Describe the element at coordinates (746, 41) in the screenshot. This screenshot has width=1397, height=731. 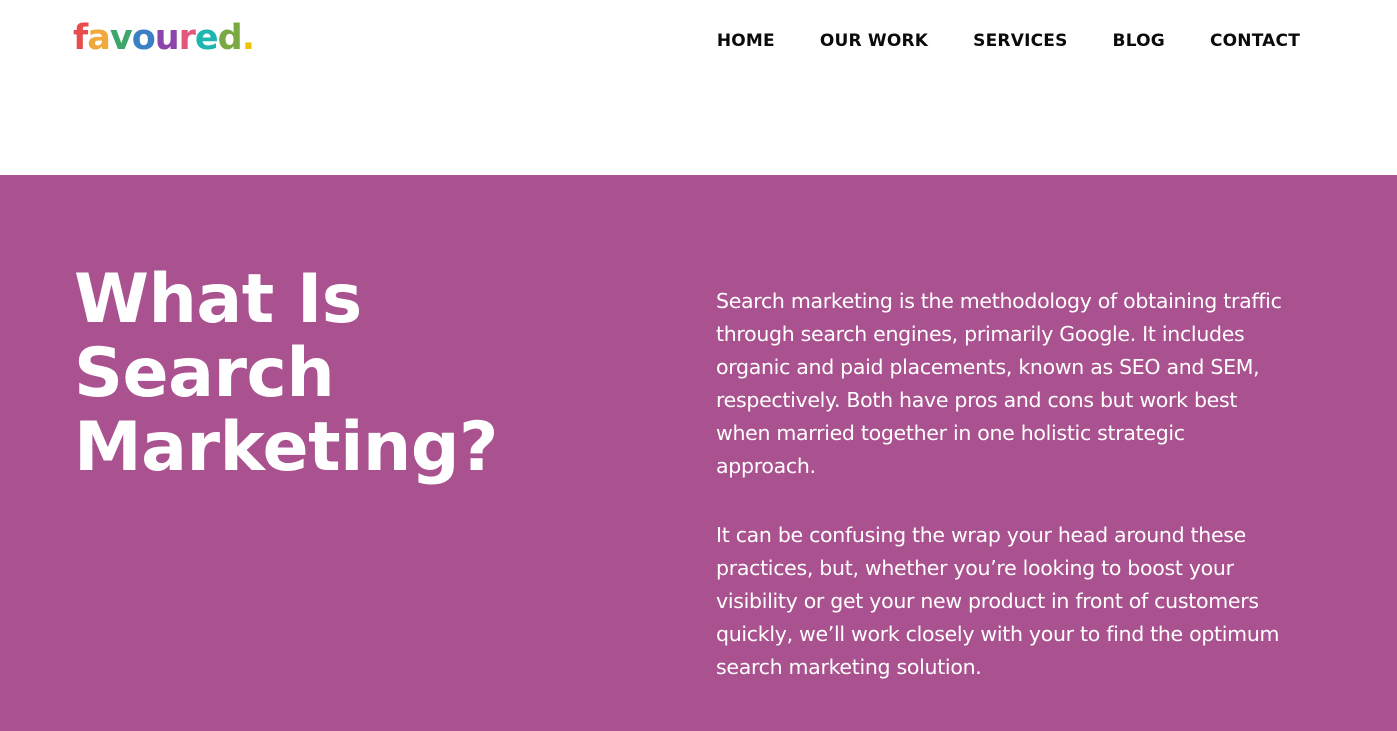
I see `nav-link-home: HOME` at that location.